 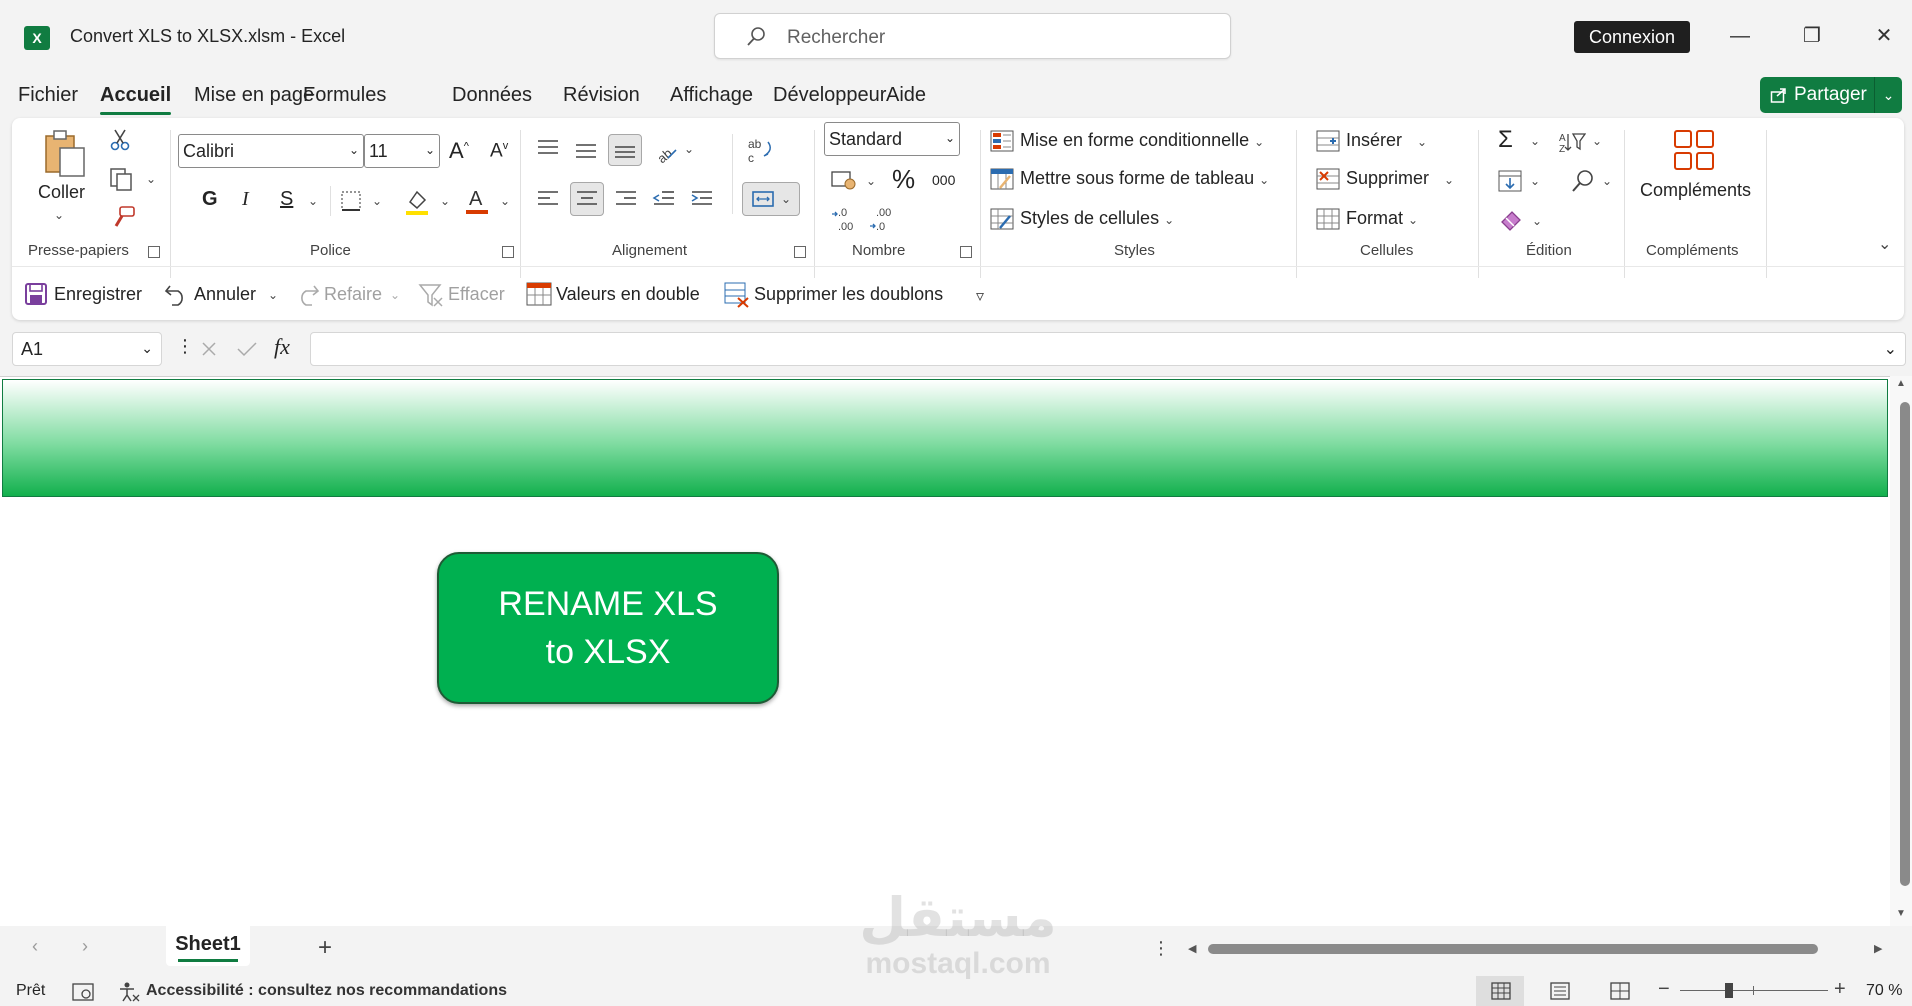 What do you see at coordinates (247, 349) in the screenshot?
I see `confirm-entry-icon` at bounding box center [247, 349].